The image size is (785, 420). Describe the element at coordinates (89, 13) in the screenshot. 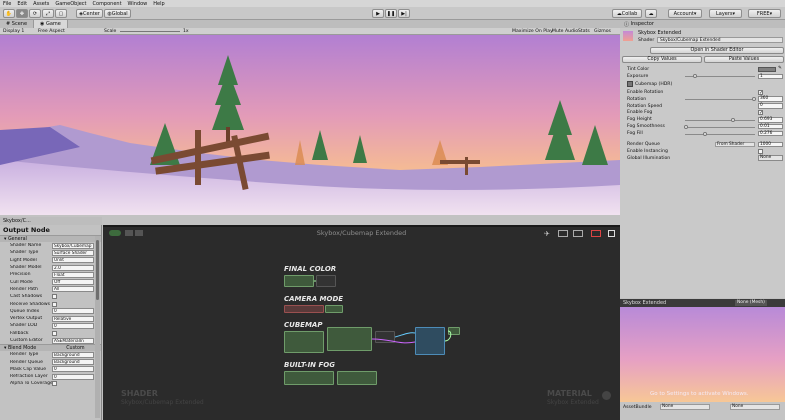

I see `pivot-center-toggle: ◈ Center` at that location.